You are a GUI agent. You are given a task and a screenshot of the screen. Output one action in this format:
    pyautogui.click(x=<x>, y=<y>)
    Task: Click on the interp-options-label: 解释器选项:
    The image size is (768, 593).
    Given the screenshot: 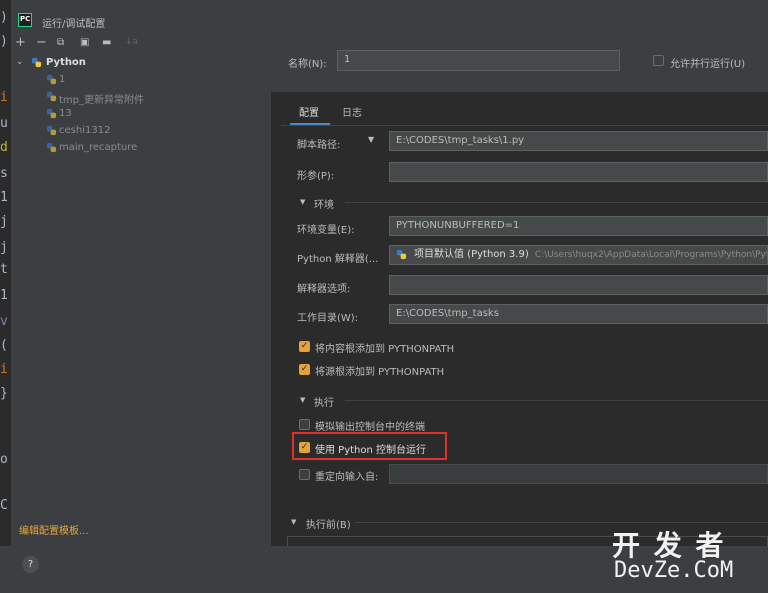 What is the action you would take?
    pyautogui.click(x=324, y=289)
    